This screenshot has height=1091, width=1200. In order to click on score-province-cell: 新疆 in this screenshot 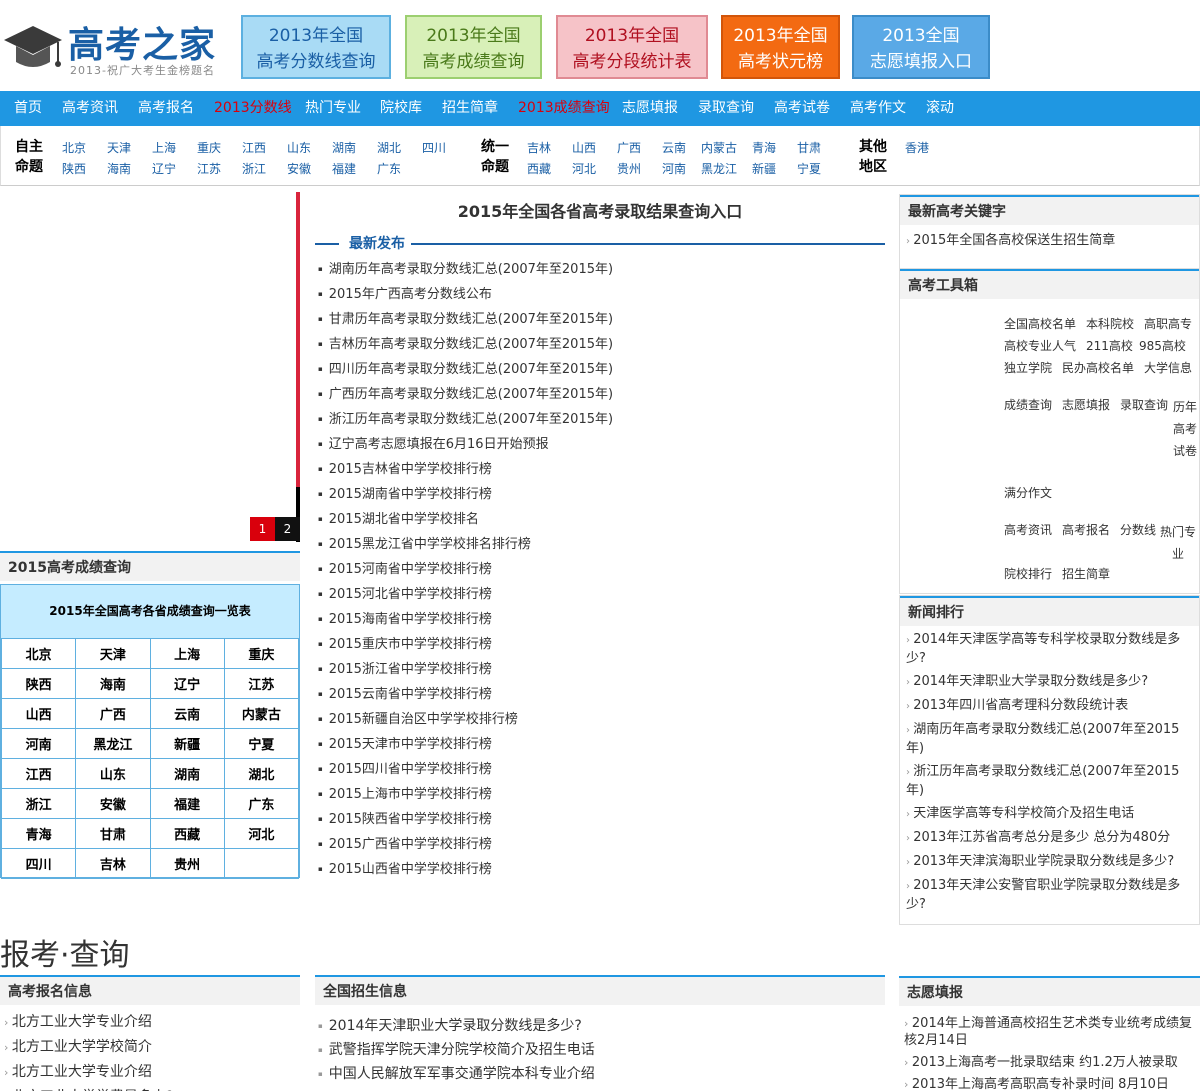, I will do `click(187, 743)`.